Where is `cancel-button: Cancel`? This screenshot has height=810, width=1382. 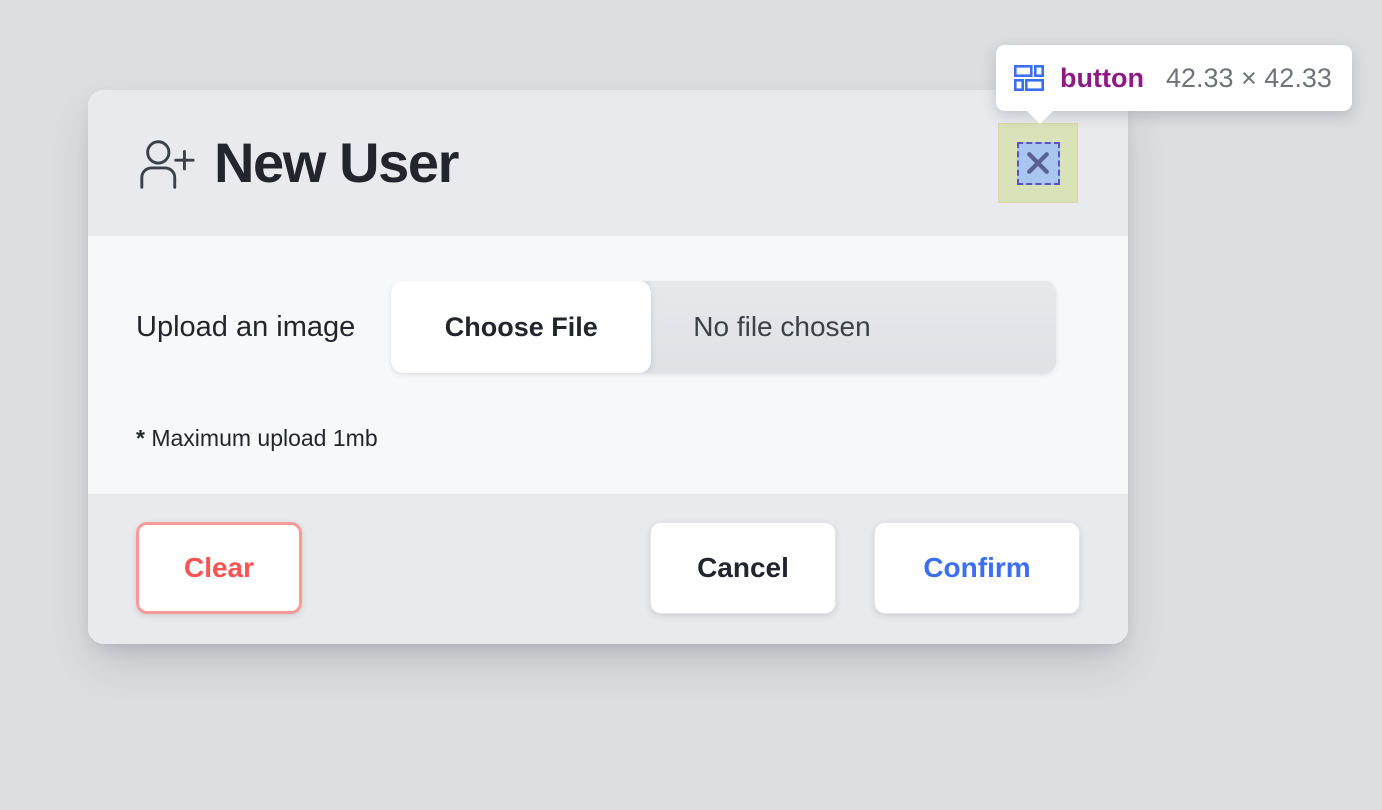 cancel-button: Cancel is located at coordinates (743, 568).